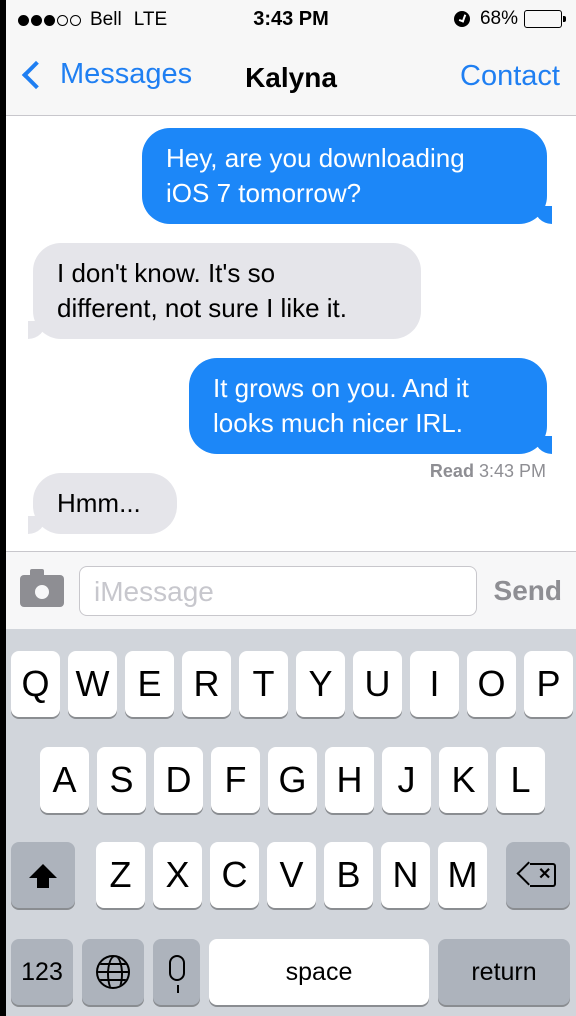  Describe the element at coordinates (545, 19) in the screenshot. I see `battery-icon` at that location.